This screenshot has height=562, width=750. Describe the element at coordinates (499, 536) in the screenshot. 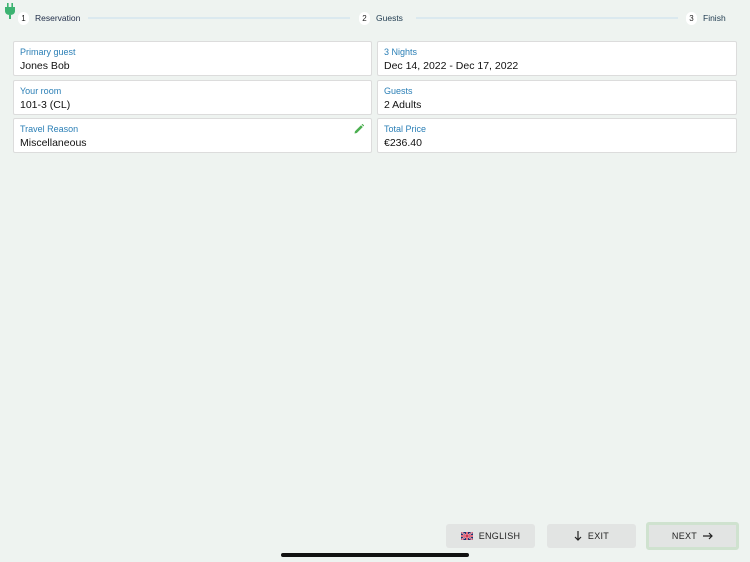

I see `language-label: ENGLISH` at that location.